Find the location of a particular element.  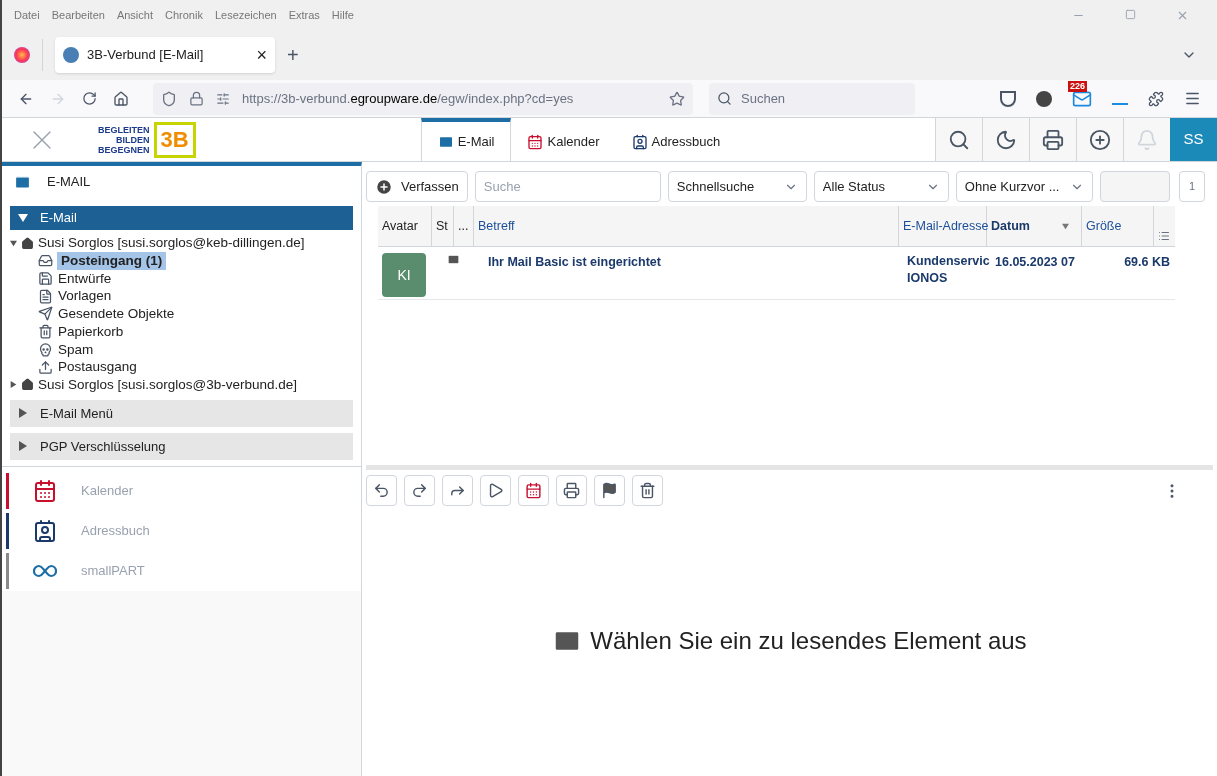

filter-dropdown: Schnellsuche is located at coordinates (737, 186).